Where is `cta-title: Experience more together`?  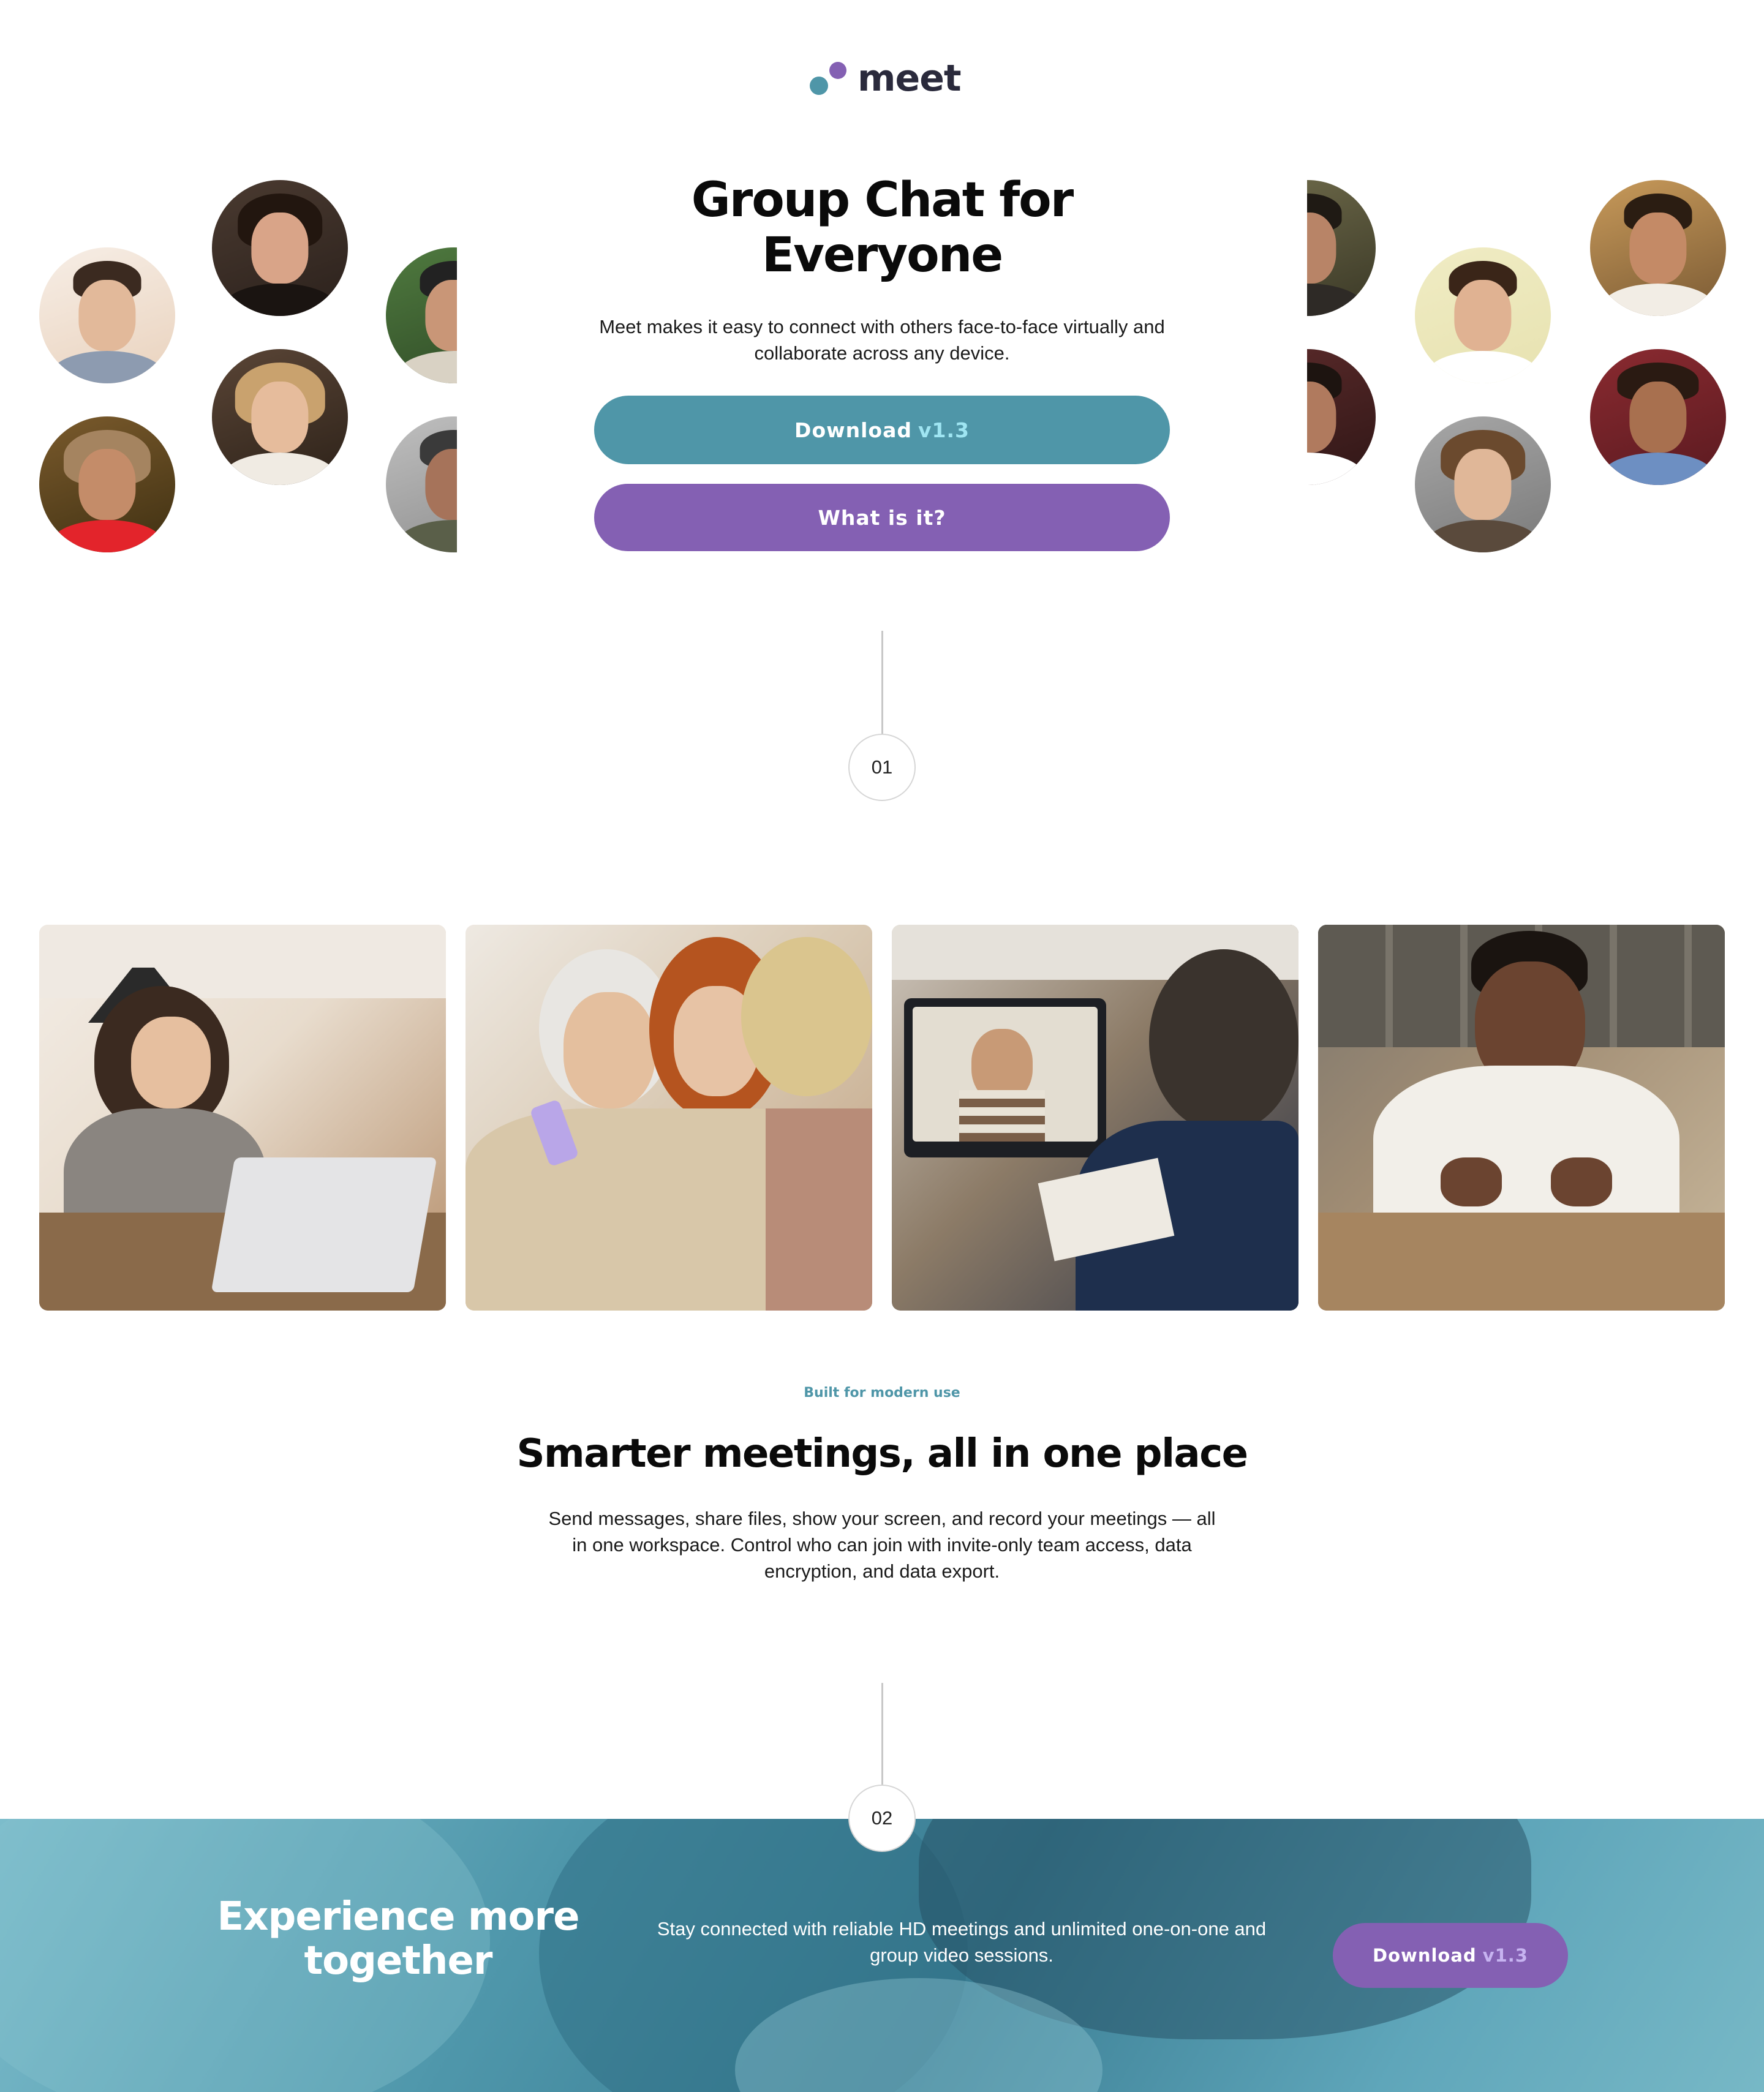
cta-title: Experience more together is located at coordinates (398, 1939).